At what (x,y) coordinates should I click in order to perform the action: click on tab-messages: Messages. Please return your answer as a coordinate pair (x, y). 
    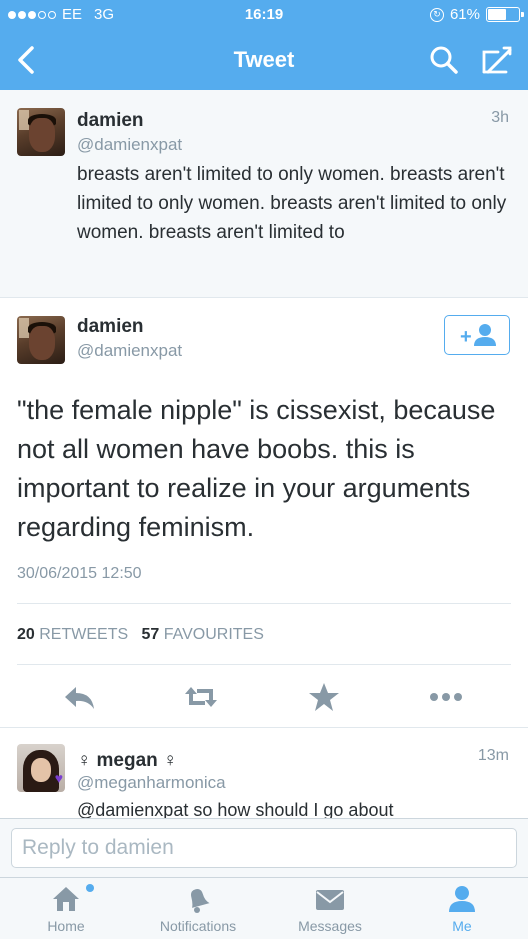
    Looking at the image, I should click on (330, 908).